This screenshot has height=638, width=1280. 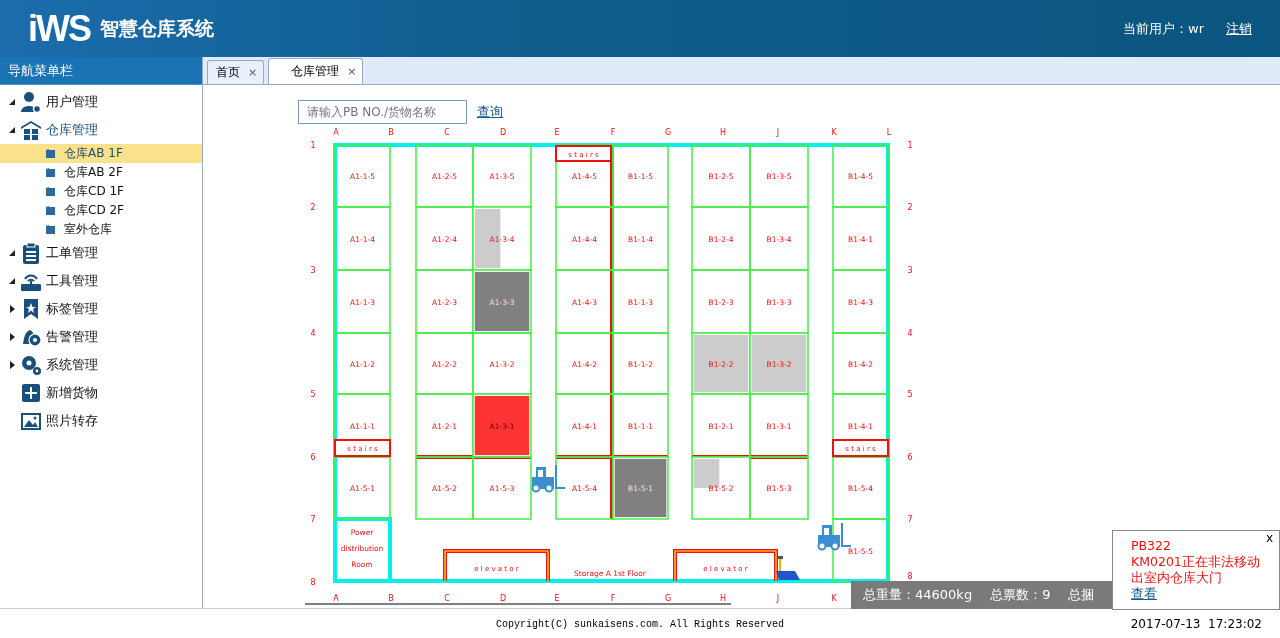 What do you see at coordinates (447, 598) in the screenshot?
I see `column-label: C` at bounding box center [447, 598].